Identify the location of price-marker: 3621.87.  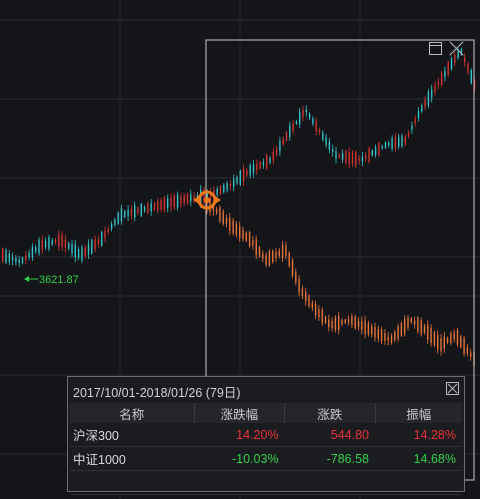
(51, 280).